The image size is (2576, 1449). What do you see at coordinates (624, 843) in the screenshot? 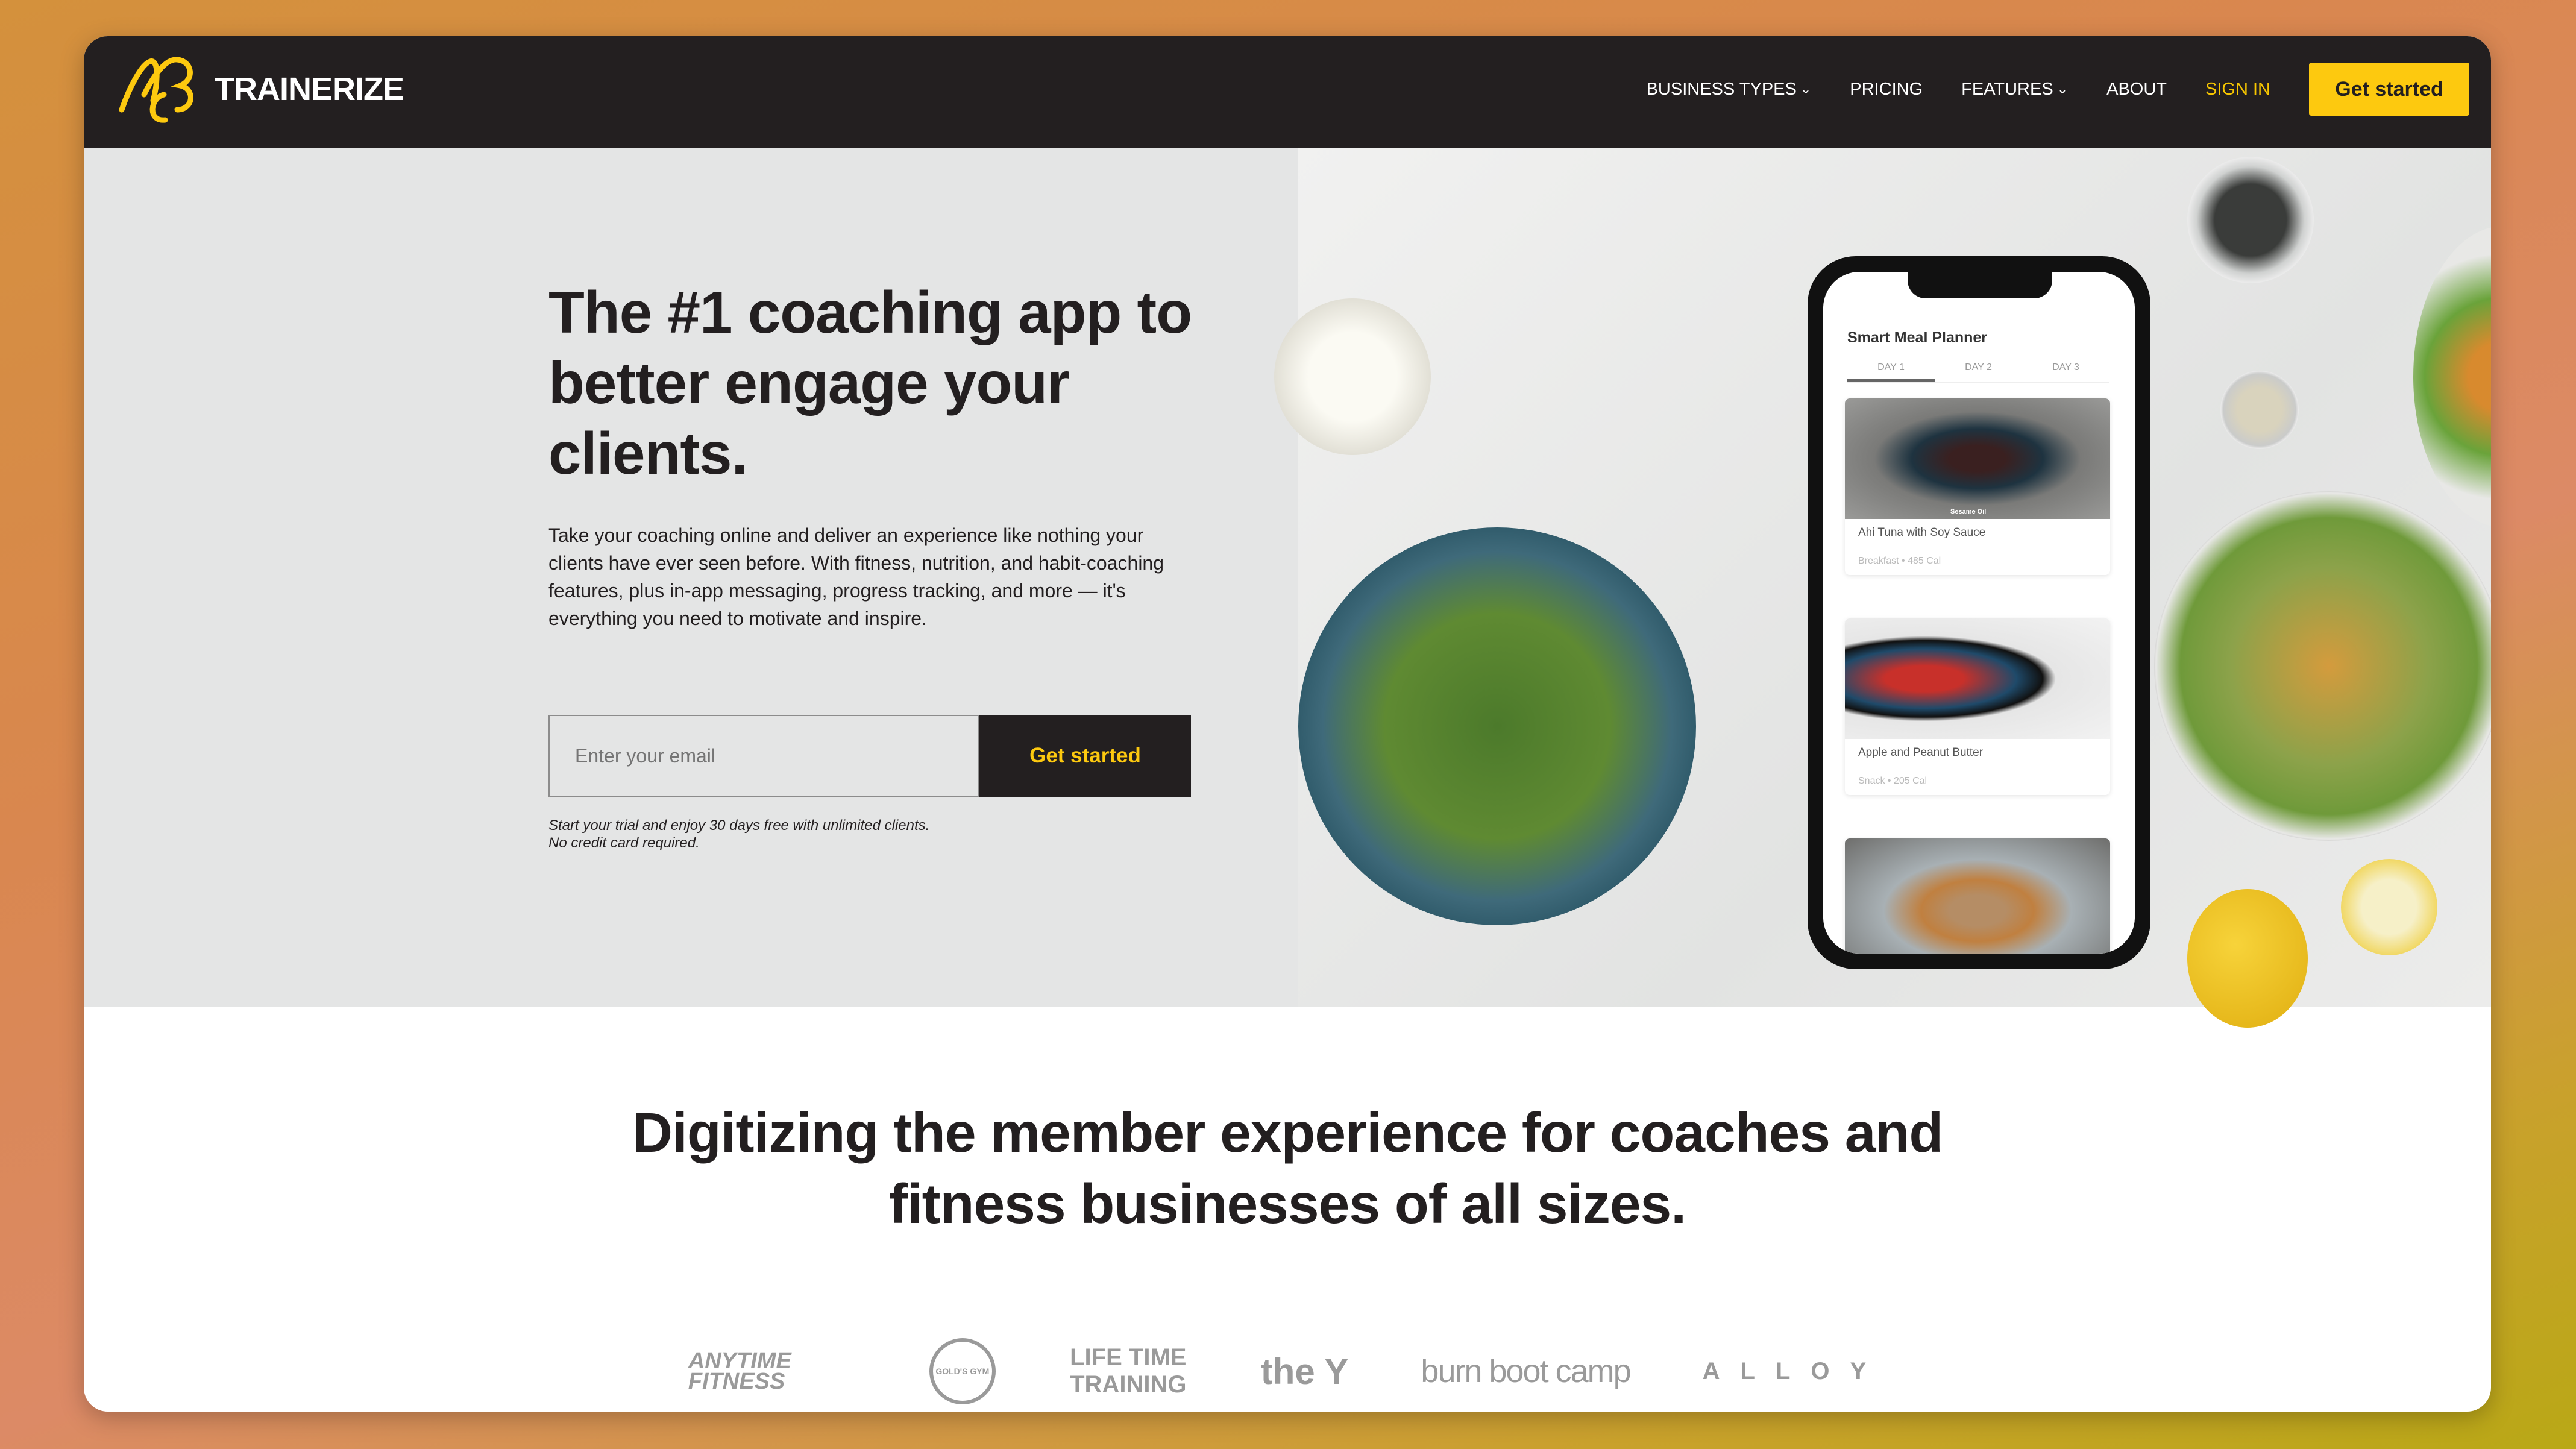
I see `trial-note-line: No credit card required.` at bounding box center [624, 843].